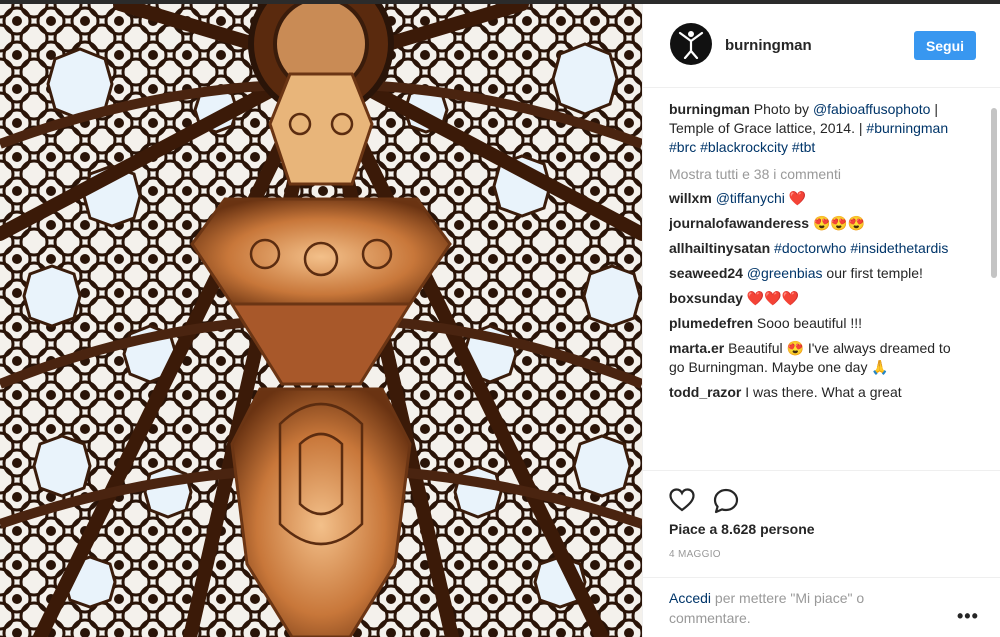  Describe the element at coordinates (706, 298) in the screenshot. I see `comment-username: boxsunday` at that location.